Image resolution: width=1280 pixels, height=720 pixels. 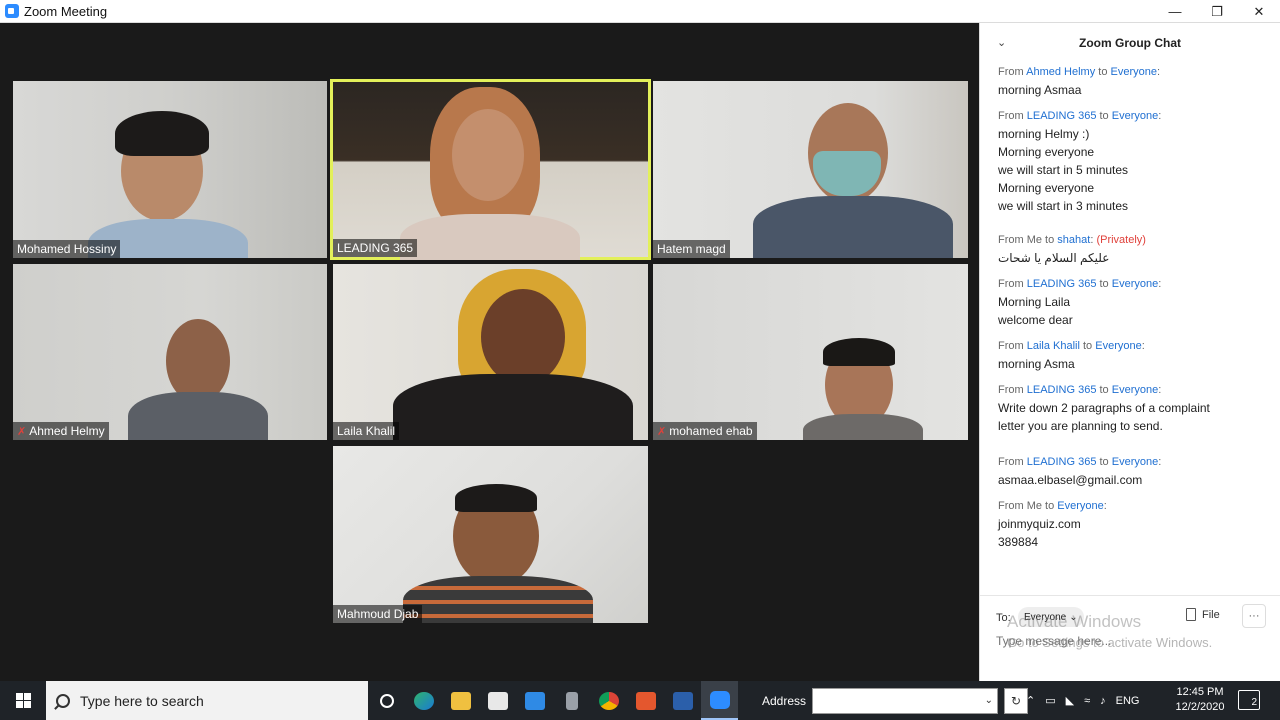 What do you see at coordinates (1039, 524) in the screenshot?
I see `message-text: joinmyquiz.com` at bounding box center [1039, 524].